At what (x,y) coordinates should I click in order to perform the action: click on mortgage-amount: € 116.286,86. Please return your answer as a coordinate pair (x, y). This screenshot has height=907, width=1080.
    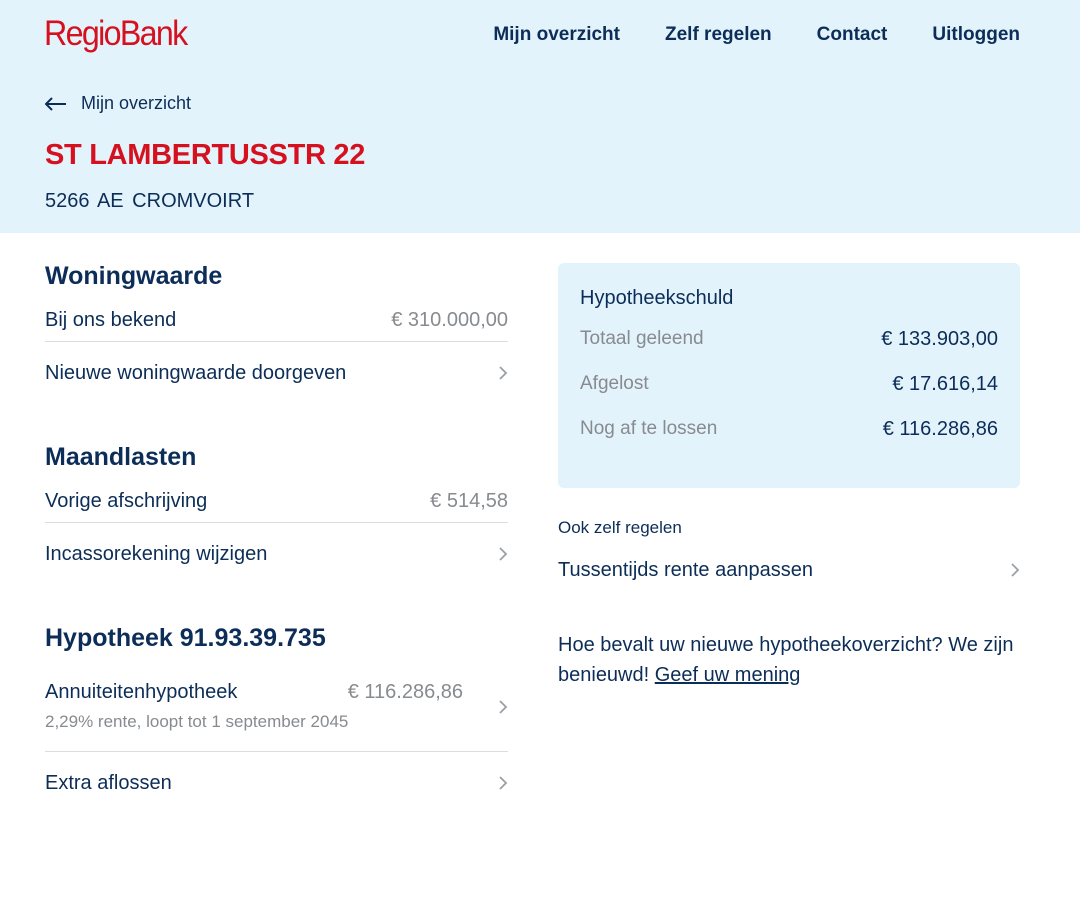
    Looking at the image, I should click on (405, 692).